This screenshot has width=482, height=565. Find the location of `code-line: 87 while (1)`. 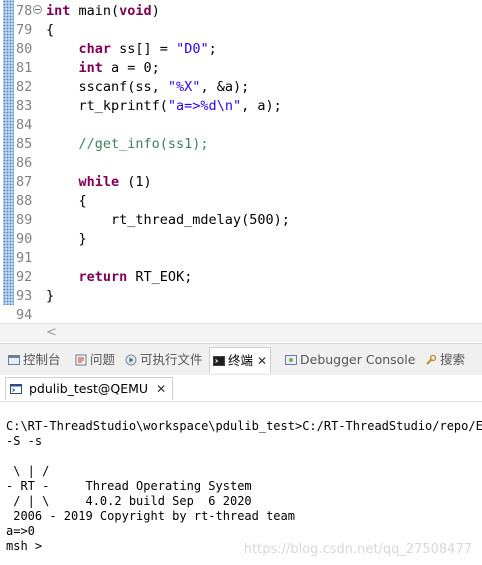

code-line: 87 while (1) is located at coordinates (241, 182).